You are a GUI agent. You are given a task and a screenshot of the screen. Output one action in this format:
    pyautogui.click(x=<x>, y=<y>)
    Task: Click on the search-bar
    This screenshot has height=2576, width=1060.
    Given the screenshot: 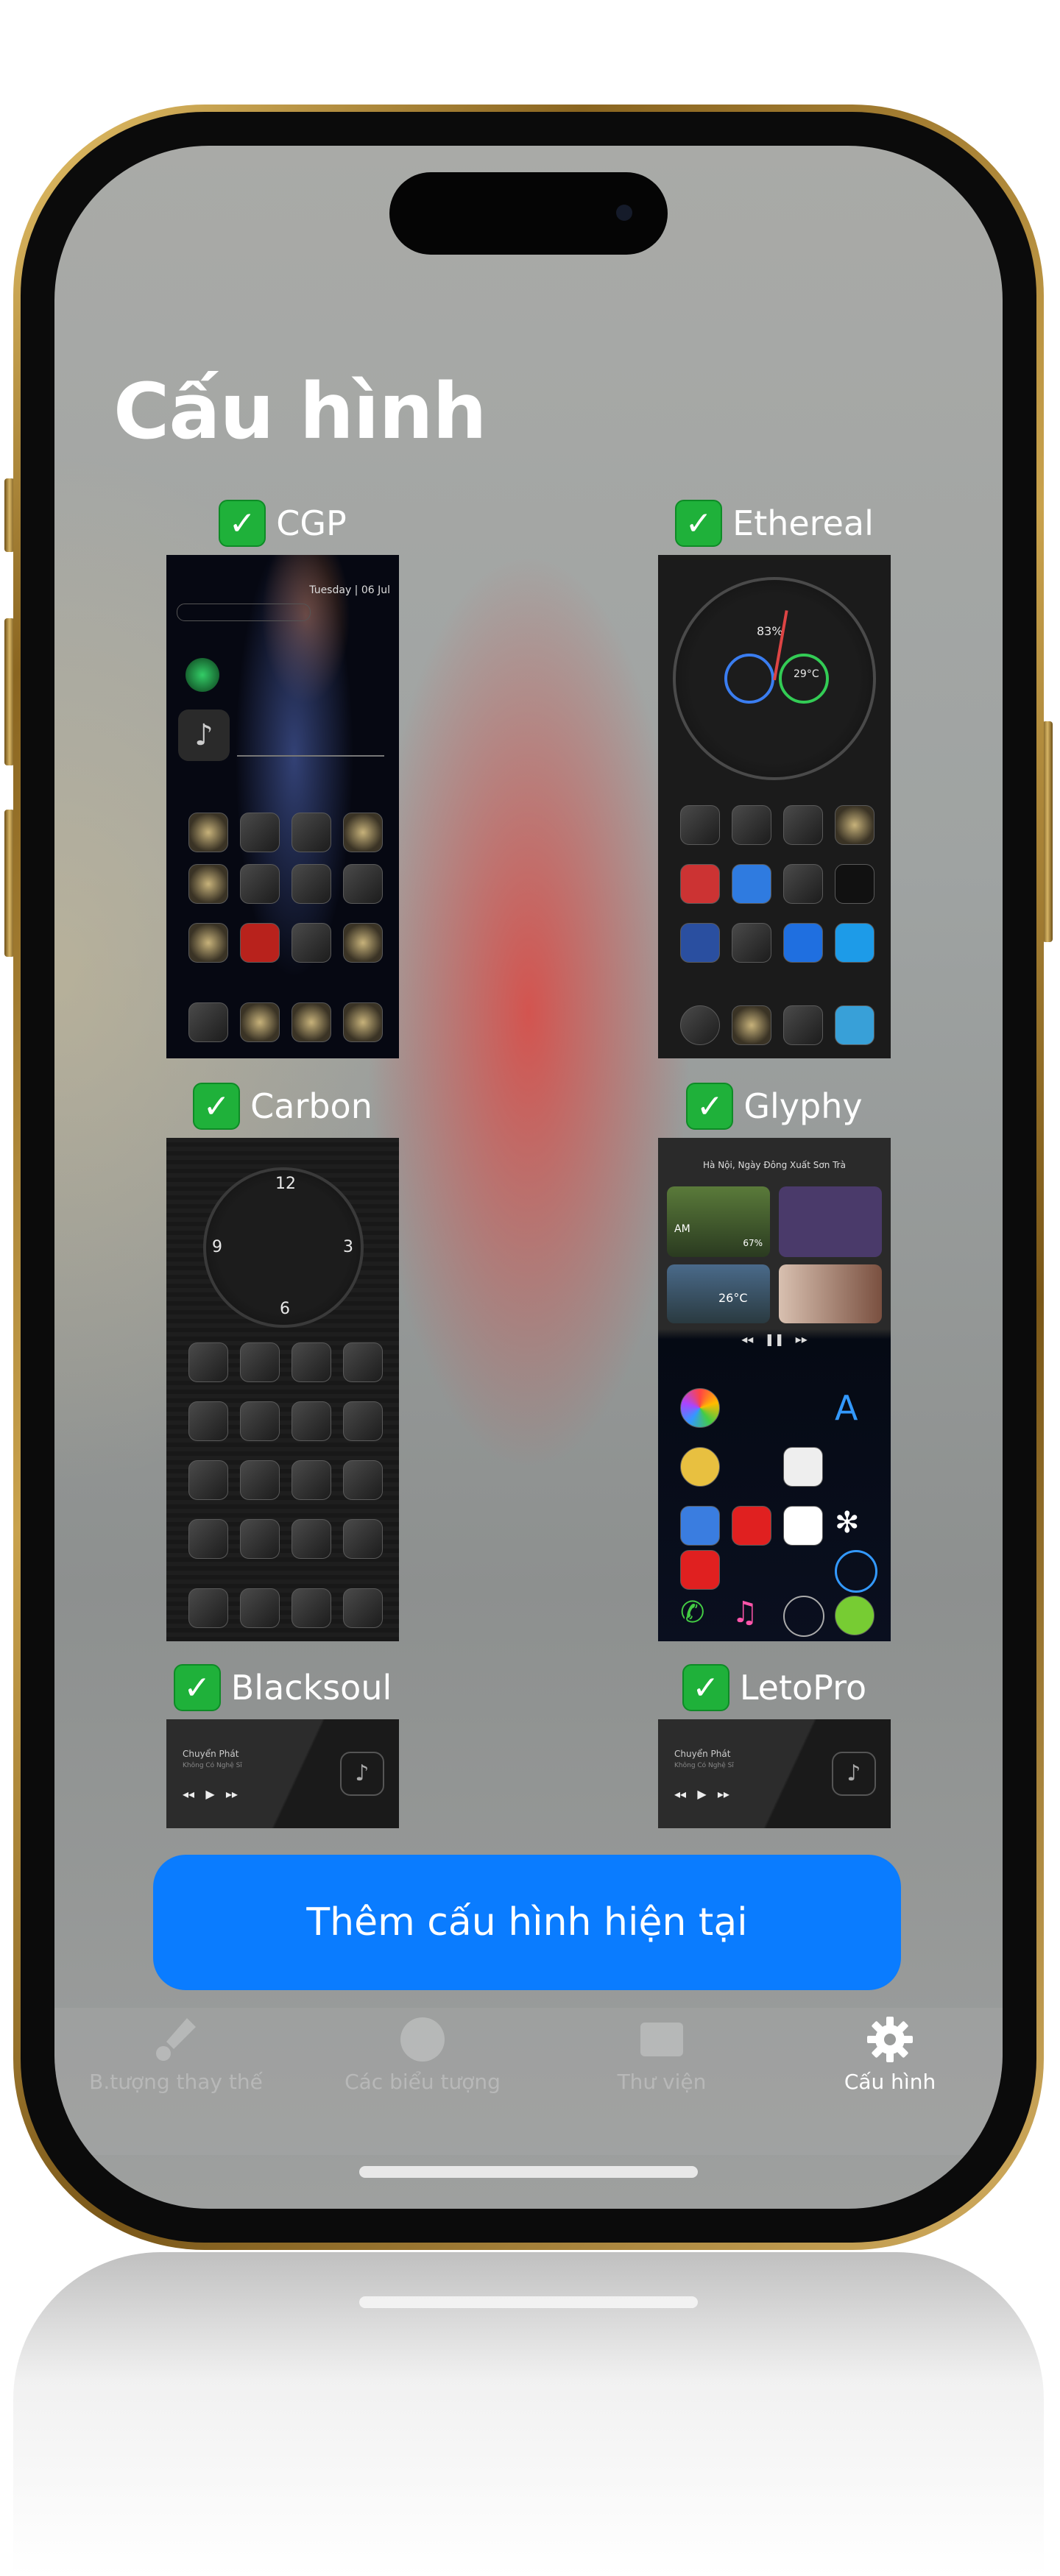 What is the action you would take?
    pyautogui.click(x=244, y=612)
    